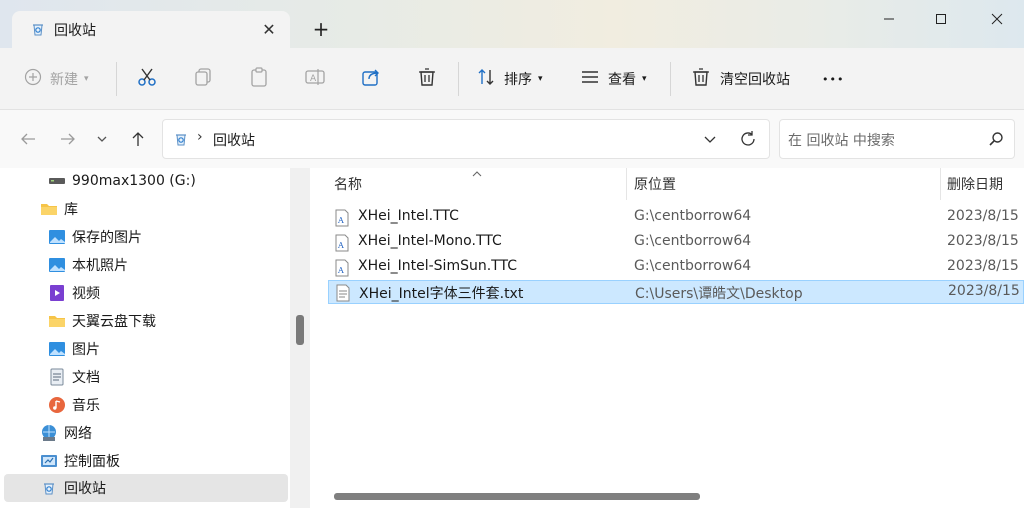 This screenshot has width=1024, height=508. Describe the element at coordinates (49, 433) in the screenshot. I see `network-icon` at that location.